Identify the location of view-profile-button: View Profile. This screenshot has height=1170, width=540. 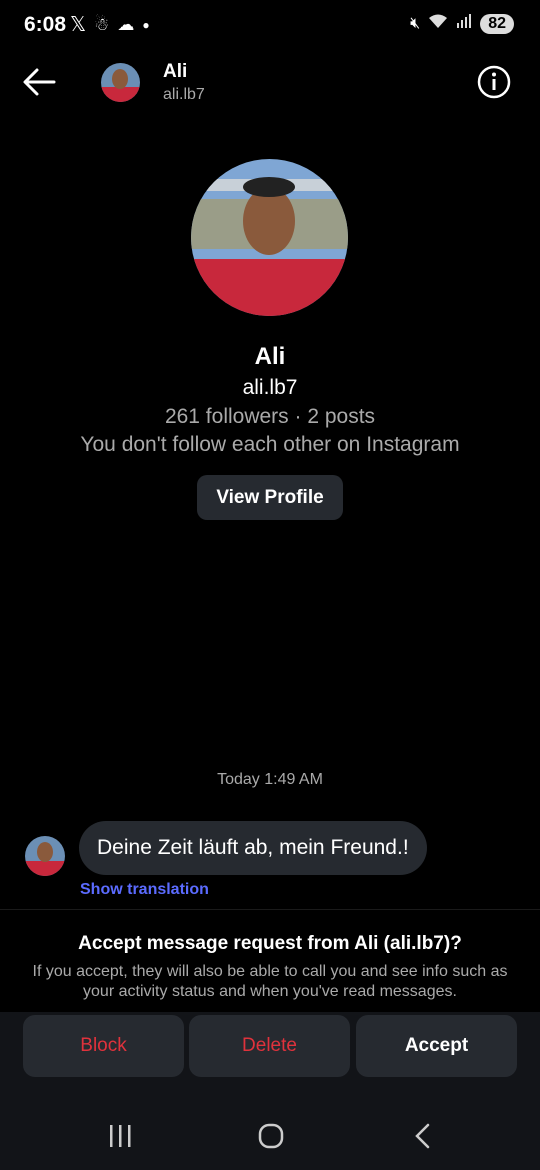
(270, 497).